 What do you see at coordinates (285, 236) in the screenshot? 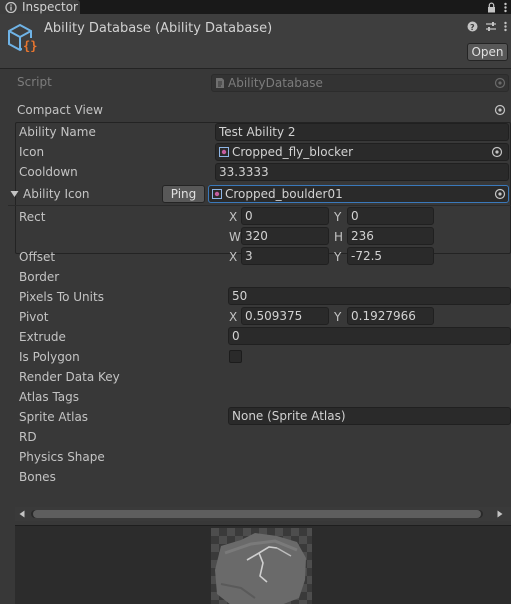
I see `rect-w-input: 320` at bounding box center [285, 236].